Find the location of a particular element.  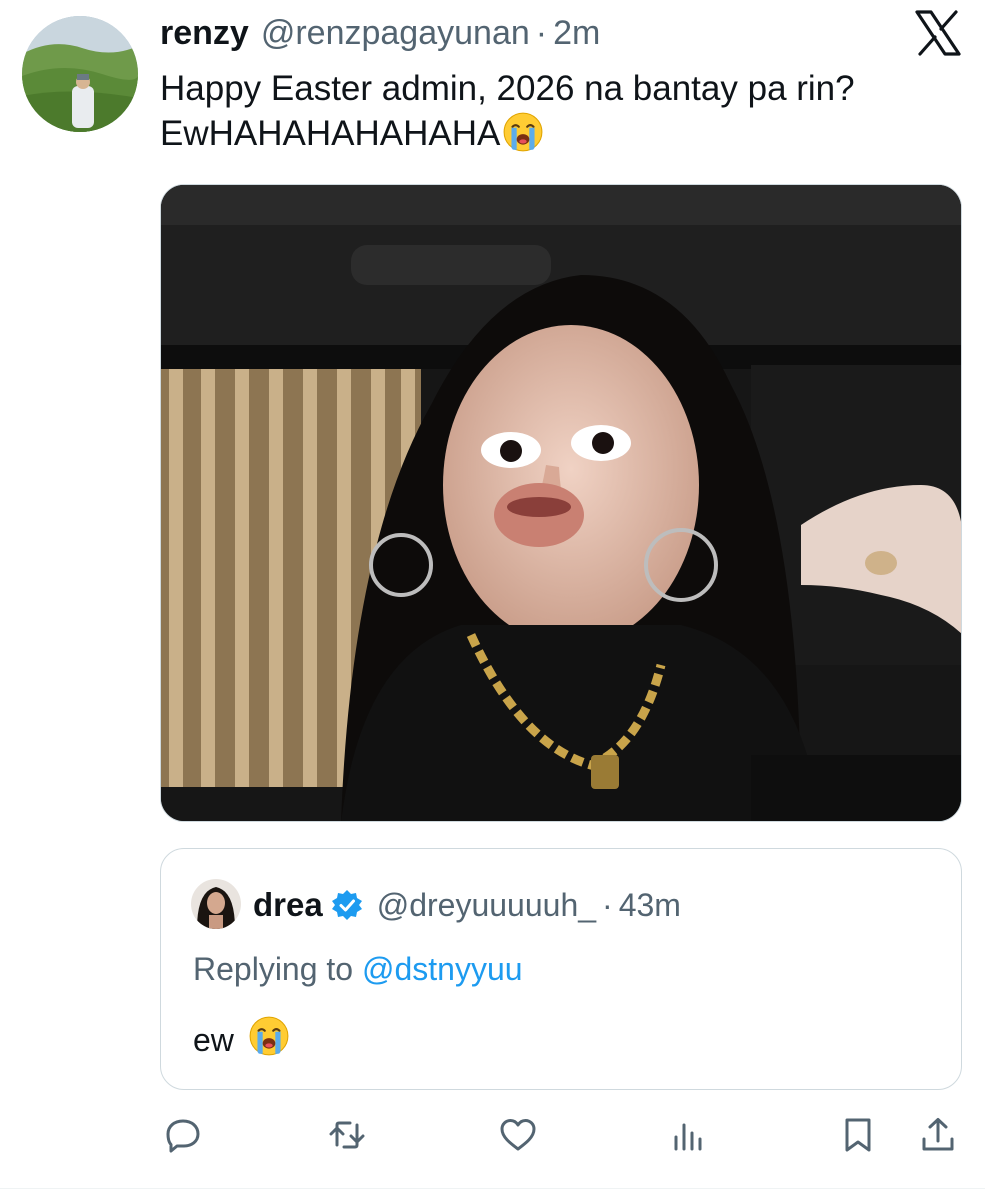

reply-icon is located at coordinates (183, 1136).